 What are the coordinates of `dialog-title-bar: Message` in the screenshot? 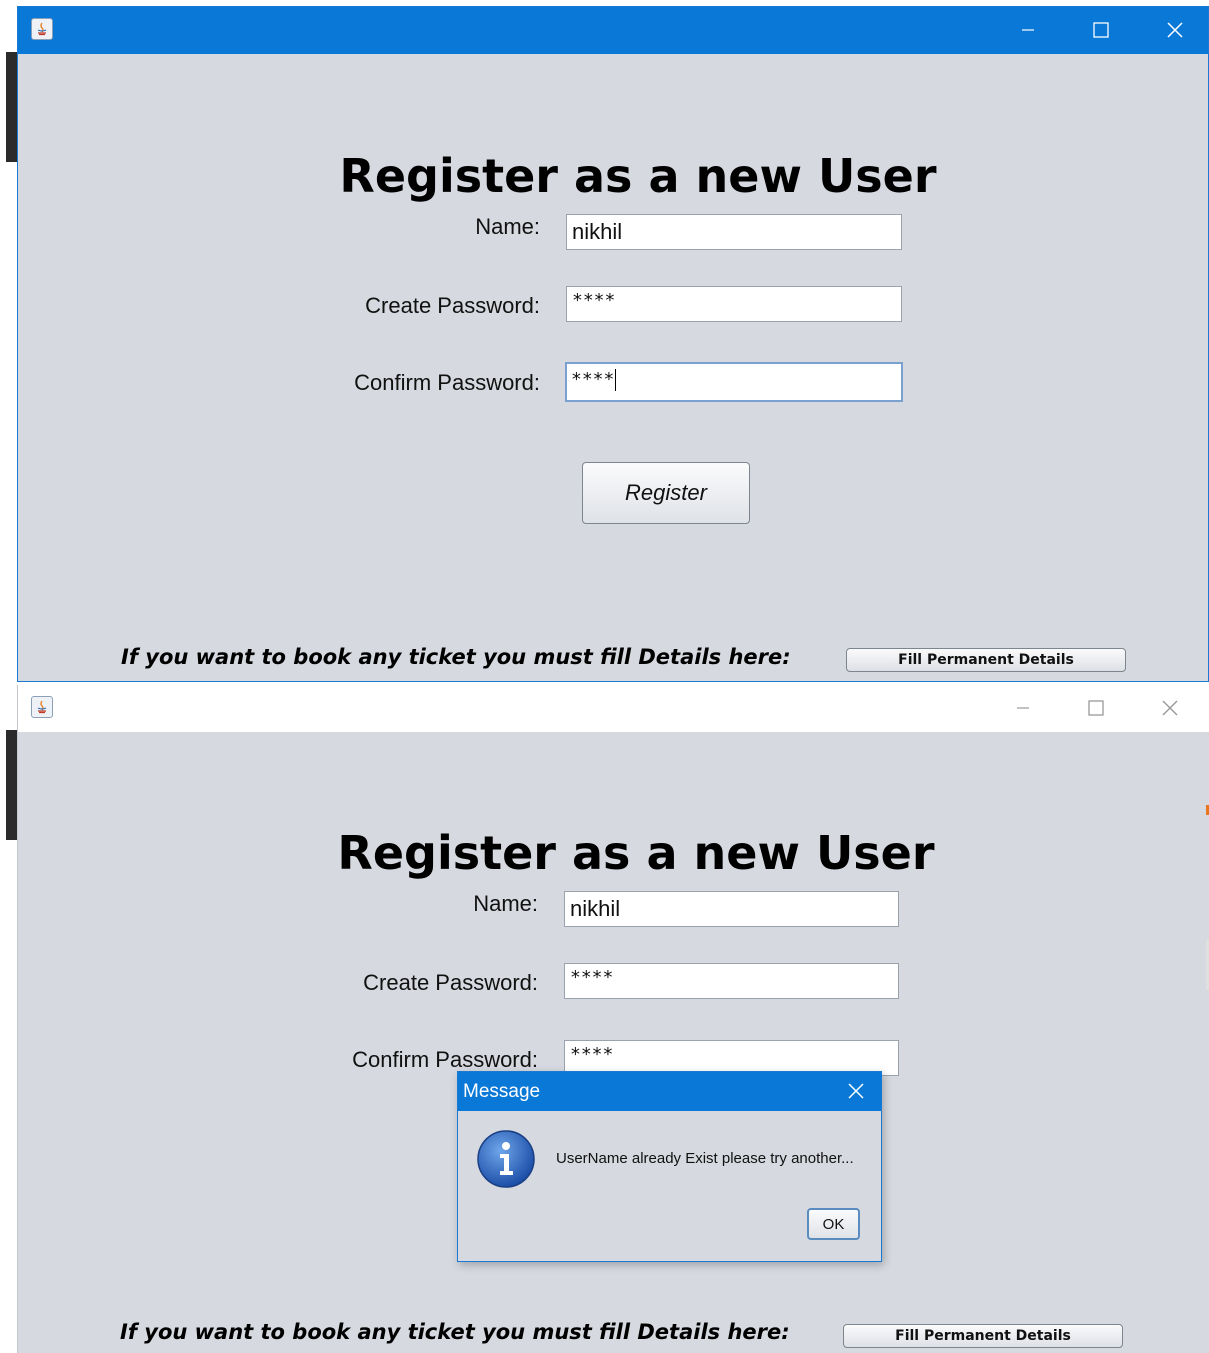 It's located at (669, 1091).